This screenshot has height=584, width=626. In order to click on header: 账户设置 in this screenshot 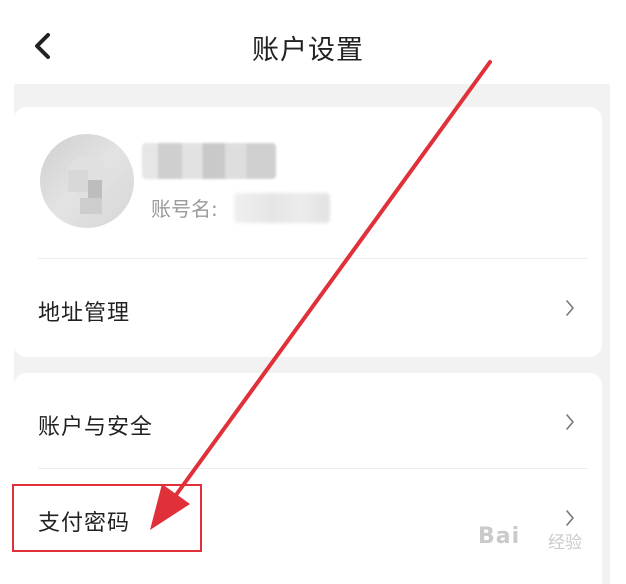, I will do `click(313, 42)`.